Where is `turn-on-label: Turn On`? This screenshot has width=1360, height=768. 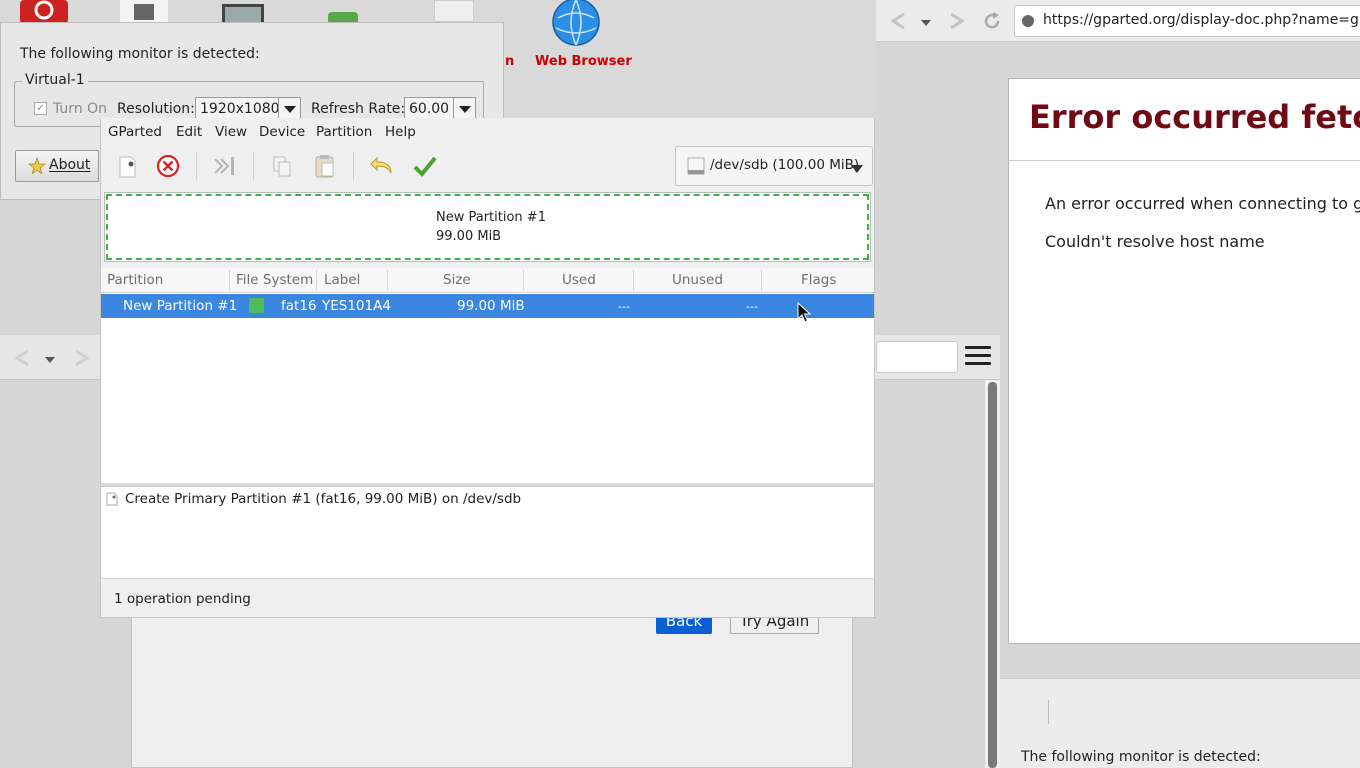
turn-on-label: Turn On is located at coordinates (80, 109).